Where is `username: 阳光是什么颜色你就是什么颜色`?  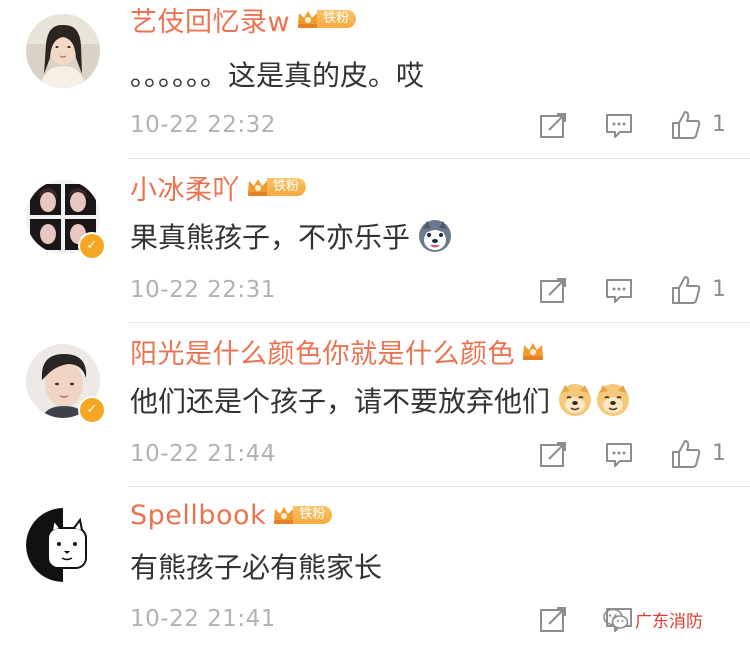 username: 阳光是什么颜色你就是什么颜色 is located at coordinates (322, 351).